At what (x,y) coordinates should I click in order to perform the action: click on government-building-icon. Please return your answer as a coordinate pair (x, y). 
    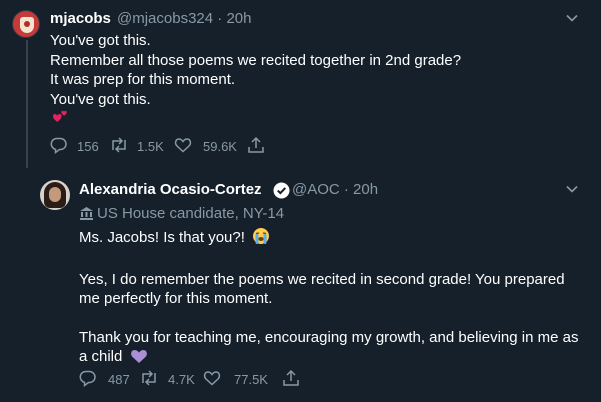
    Looking at the image, I should click on (86, 213).